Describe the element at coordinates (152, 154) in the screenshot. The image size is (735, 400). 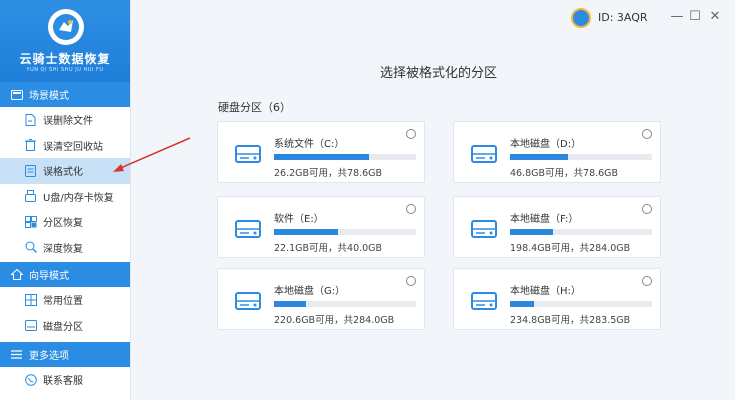
I see `annotation-arrow` at that location.